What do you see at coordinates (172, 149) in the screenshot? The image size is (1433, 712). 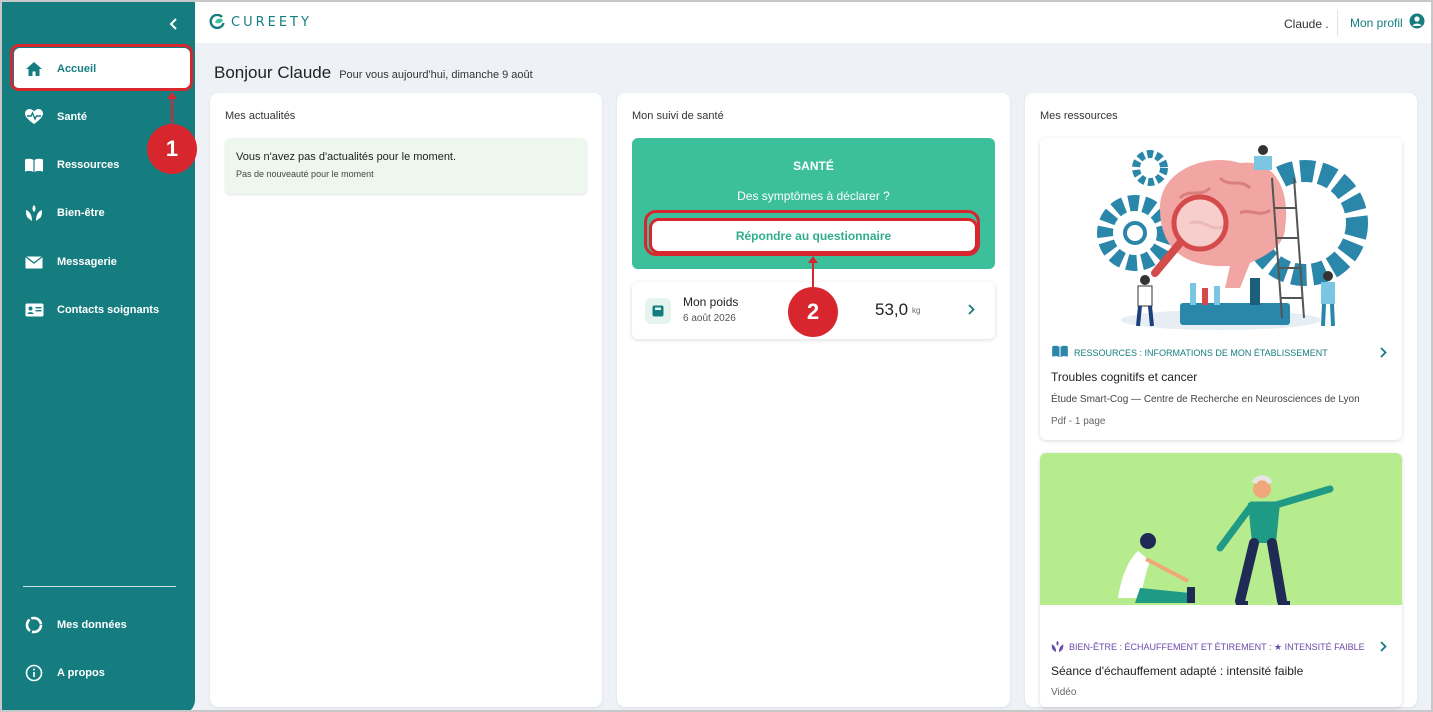 I see `annotation-badge-1: 1` at bounding box center [172, 149].